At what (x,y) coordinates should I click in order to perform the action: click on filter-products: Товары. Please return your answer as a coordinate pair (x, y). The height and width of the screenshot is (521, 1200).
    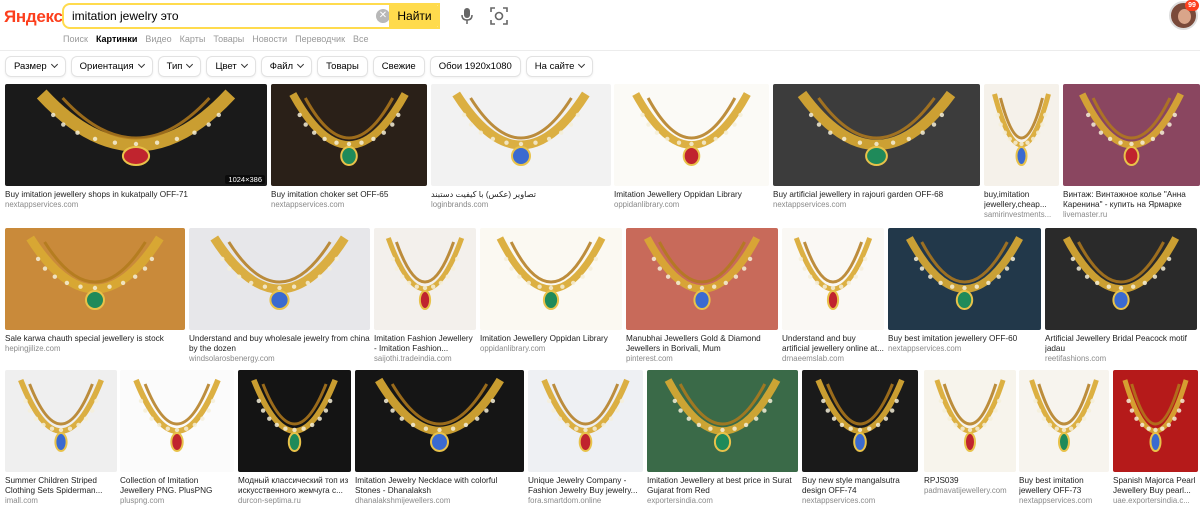
    Looking at the image, I should click on (342, 66).